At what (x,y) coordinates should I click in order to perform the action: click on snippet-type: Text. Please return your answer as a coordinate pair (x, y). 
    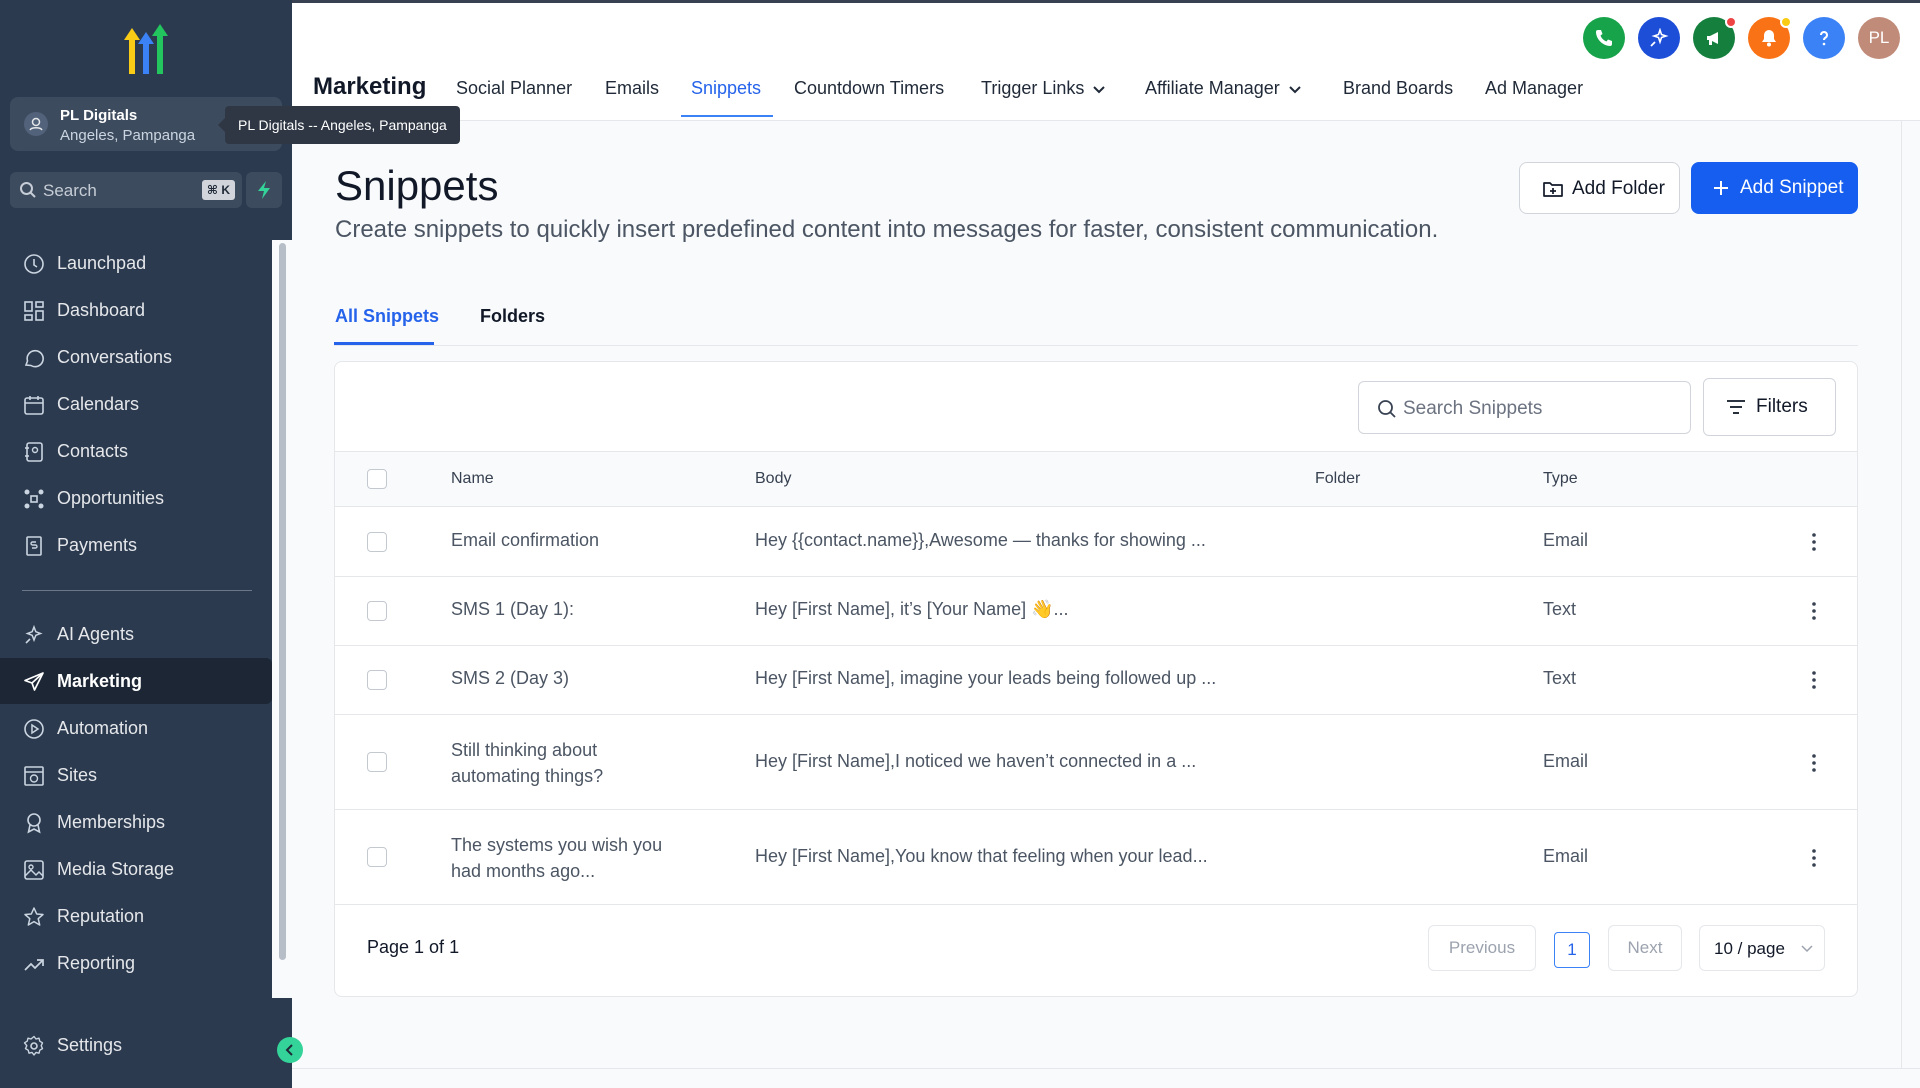
    Looking at the image, I should click on (1560, 678).